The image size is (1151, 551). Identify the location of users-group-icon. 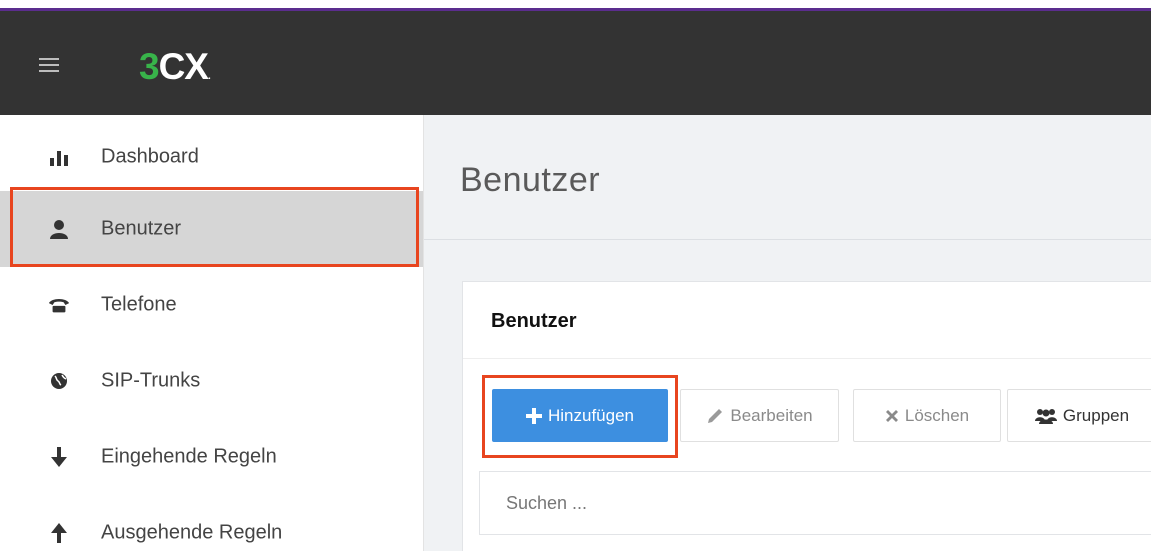
(1045, 416).